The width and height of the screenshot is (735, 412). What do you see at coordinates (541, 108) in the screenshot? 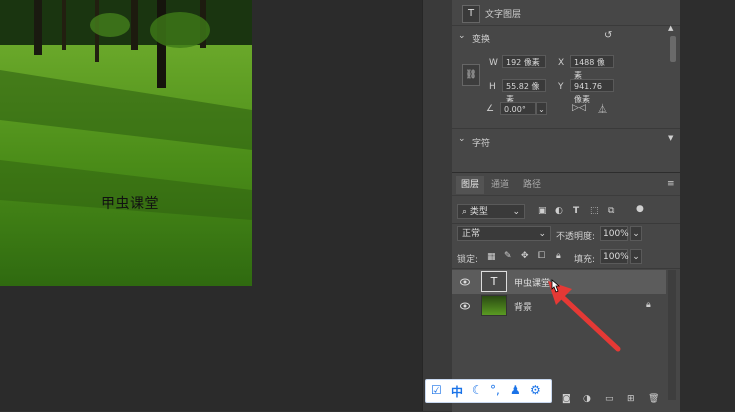
I see `angle-dropdown: ⌄` at bounding box center [541, 108].